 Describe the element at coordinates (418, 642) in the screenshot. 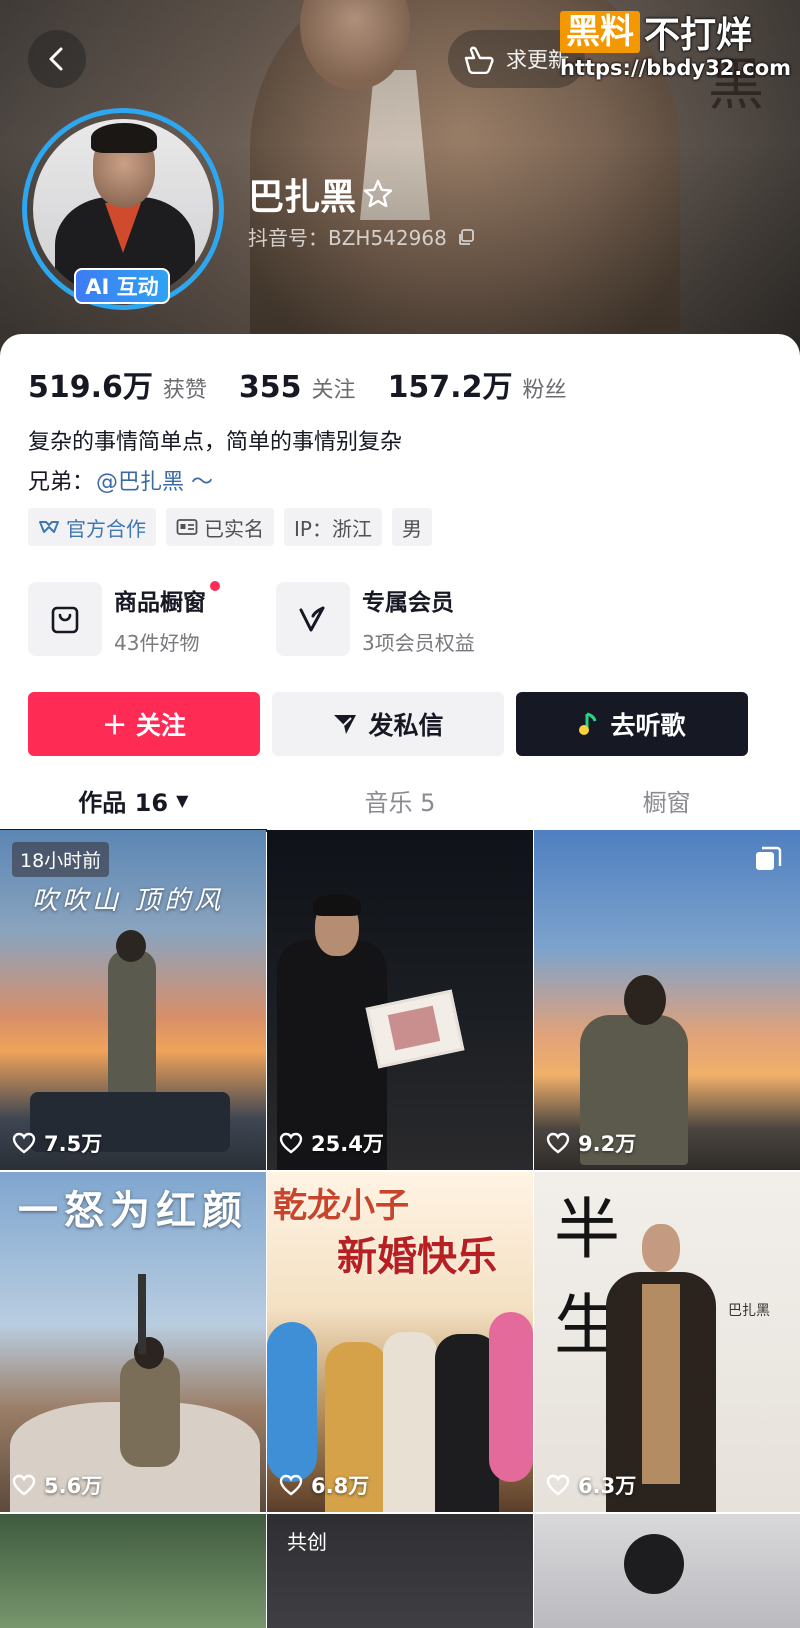

I see `membership-subtitle: 3项会员权益` at that location.